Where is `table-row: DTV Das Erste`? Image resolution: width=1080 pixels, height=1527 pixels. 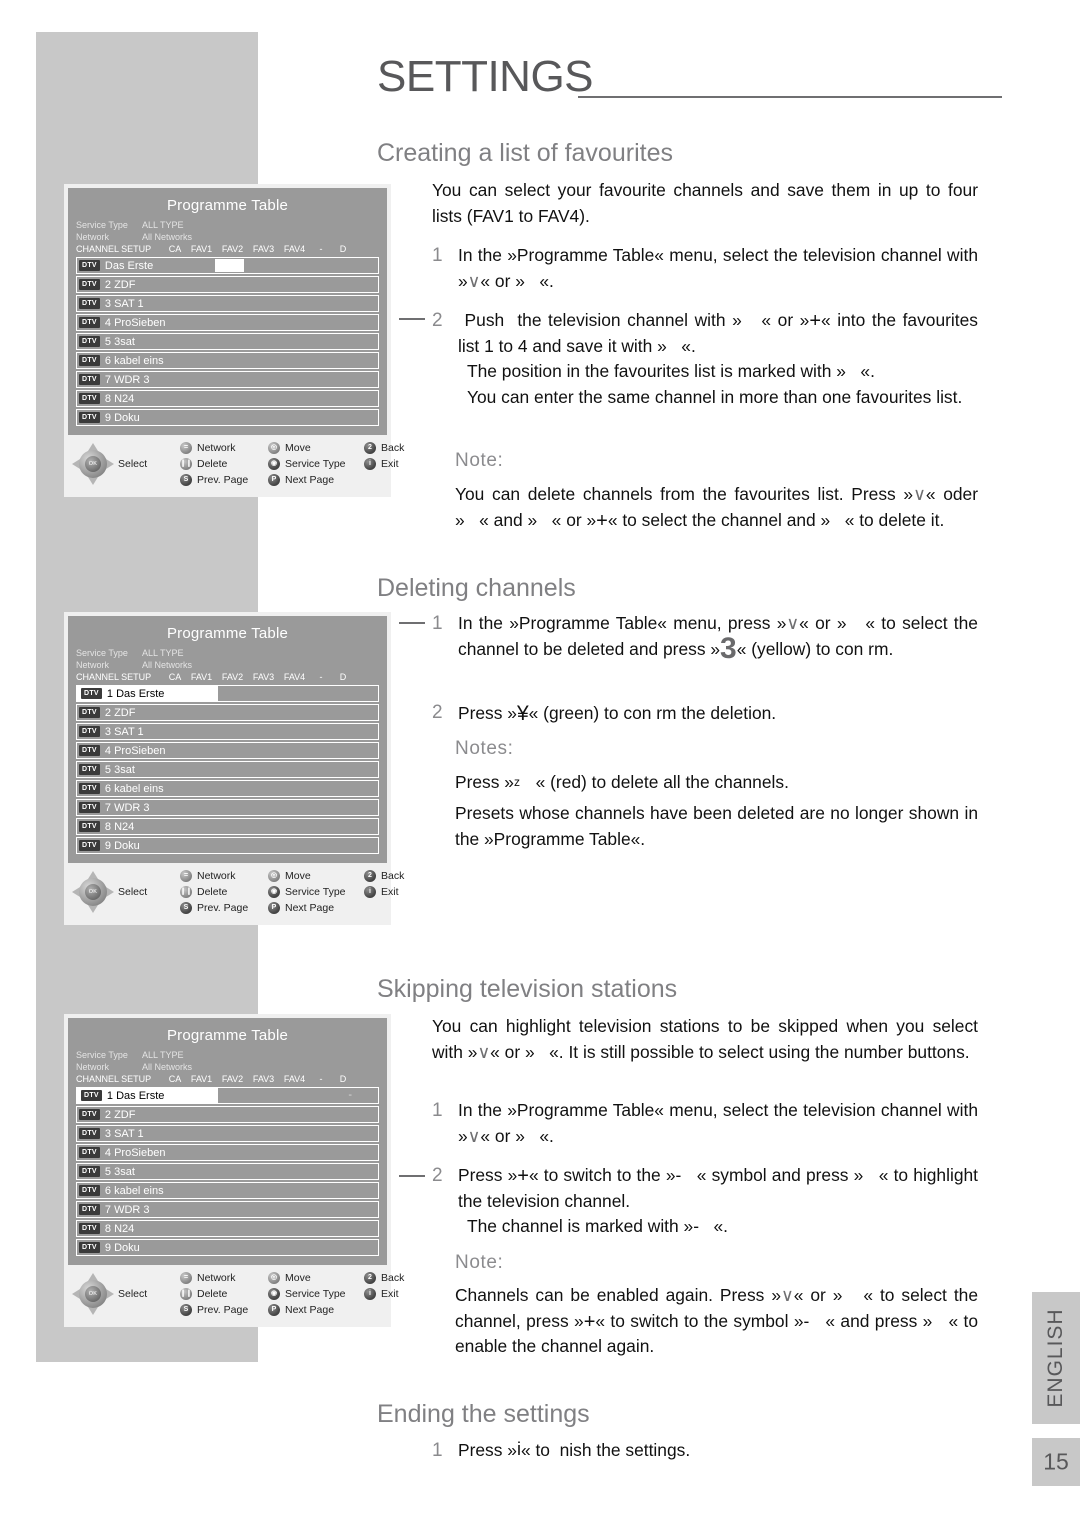 table-row: DTV Das Erste is located at coordinates (227, 265).